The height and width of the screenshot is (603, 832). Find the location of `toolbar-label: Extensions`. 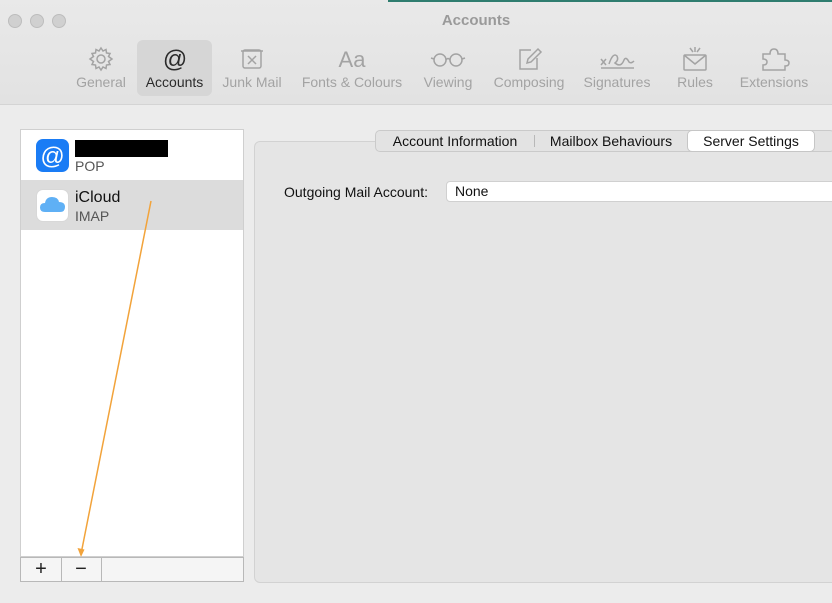

toolbar-label: Extensions is located at coordinates (774, 82).